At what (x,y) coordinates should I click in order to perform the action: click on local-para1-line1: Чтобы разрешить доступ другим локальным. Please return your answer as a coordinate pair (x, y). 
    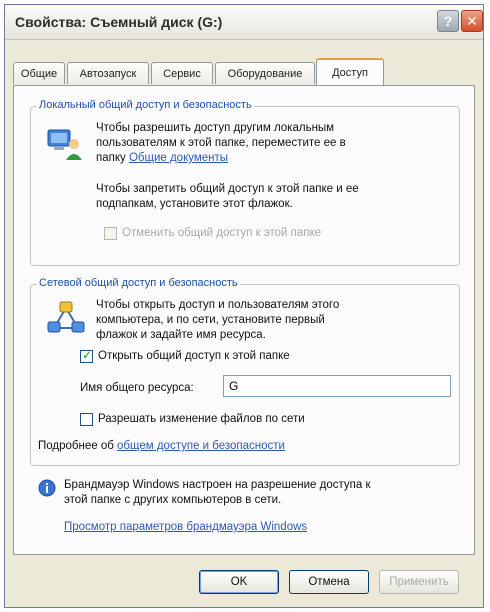
    Looking at the image, I should click on (215, 128).